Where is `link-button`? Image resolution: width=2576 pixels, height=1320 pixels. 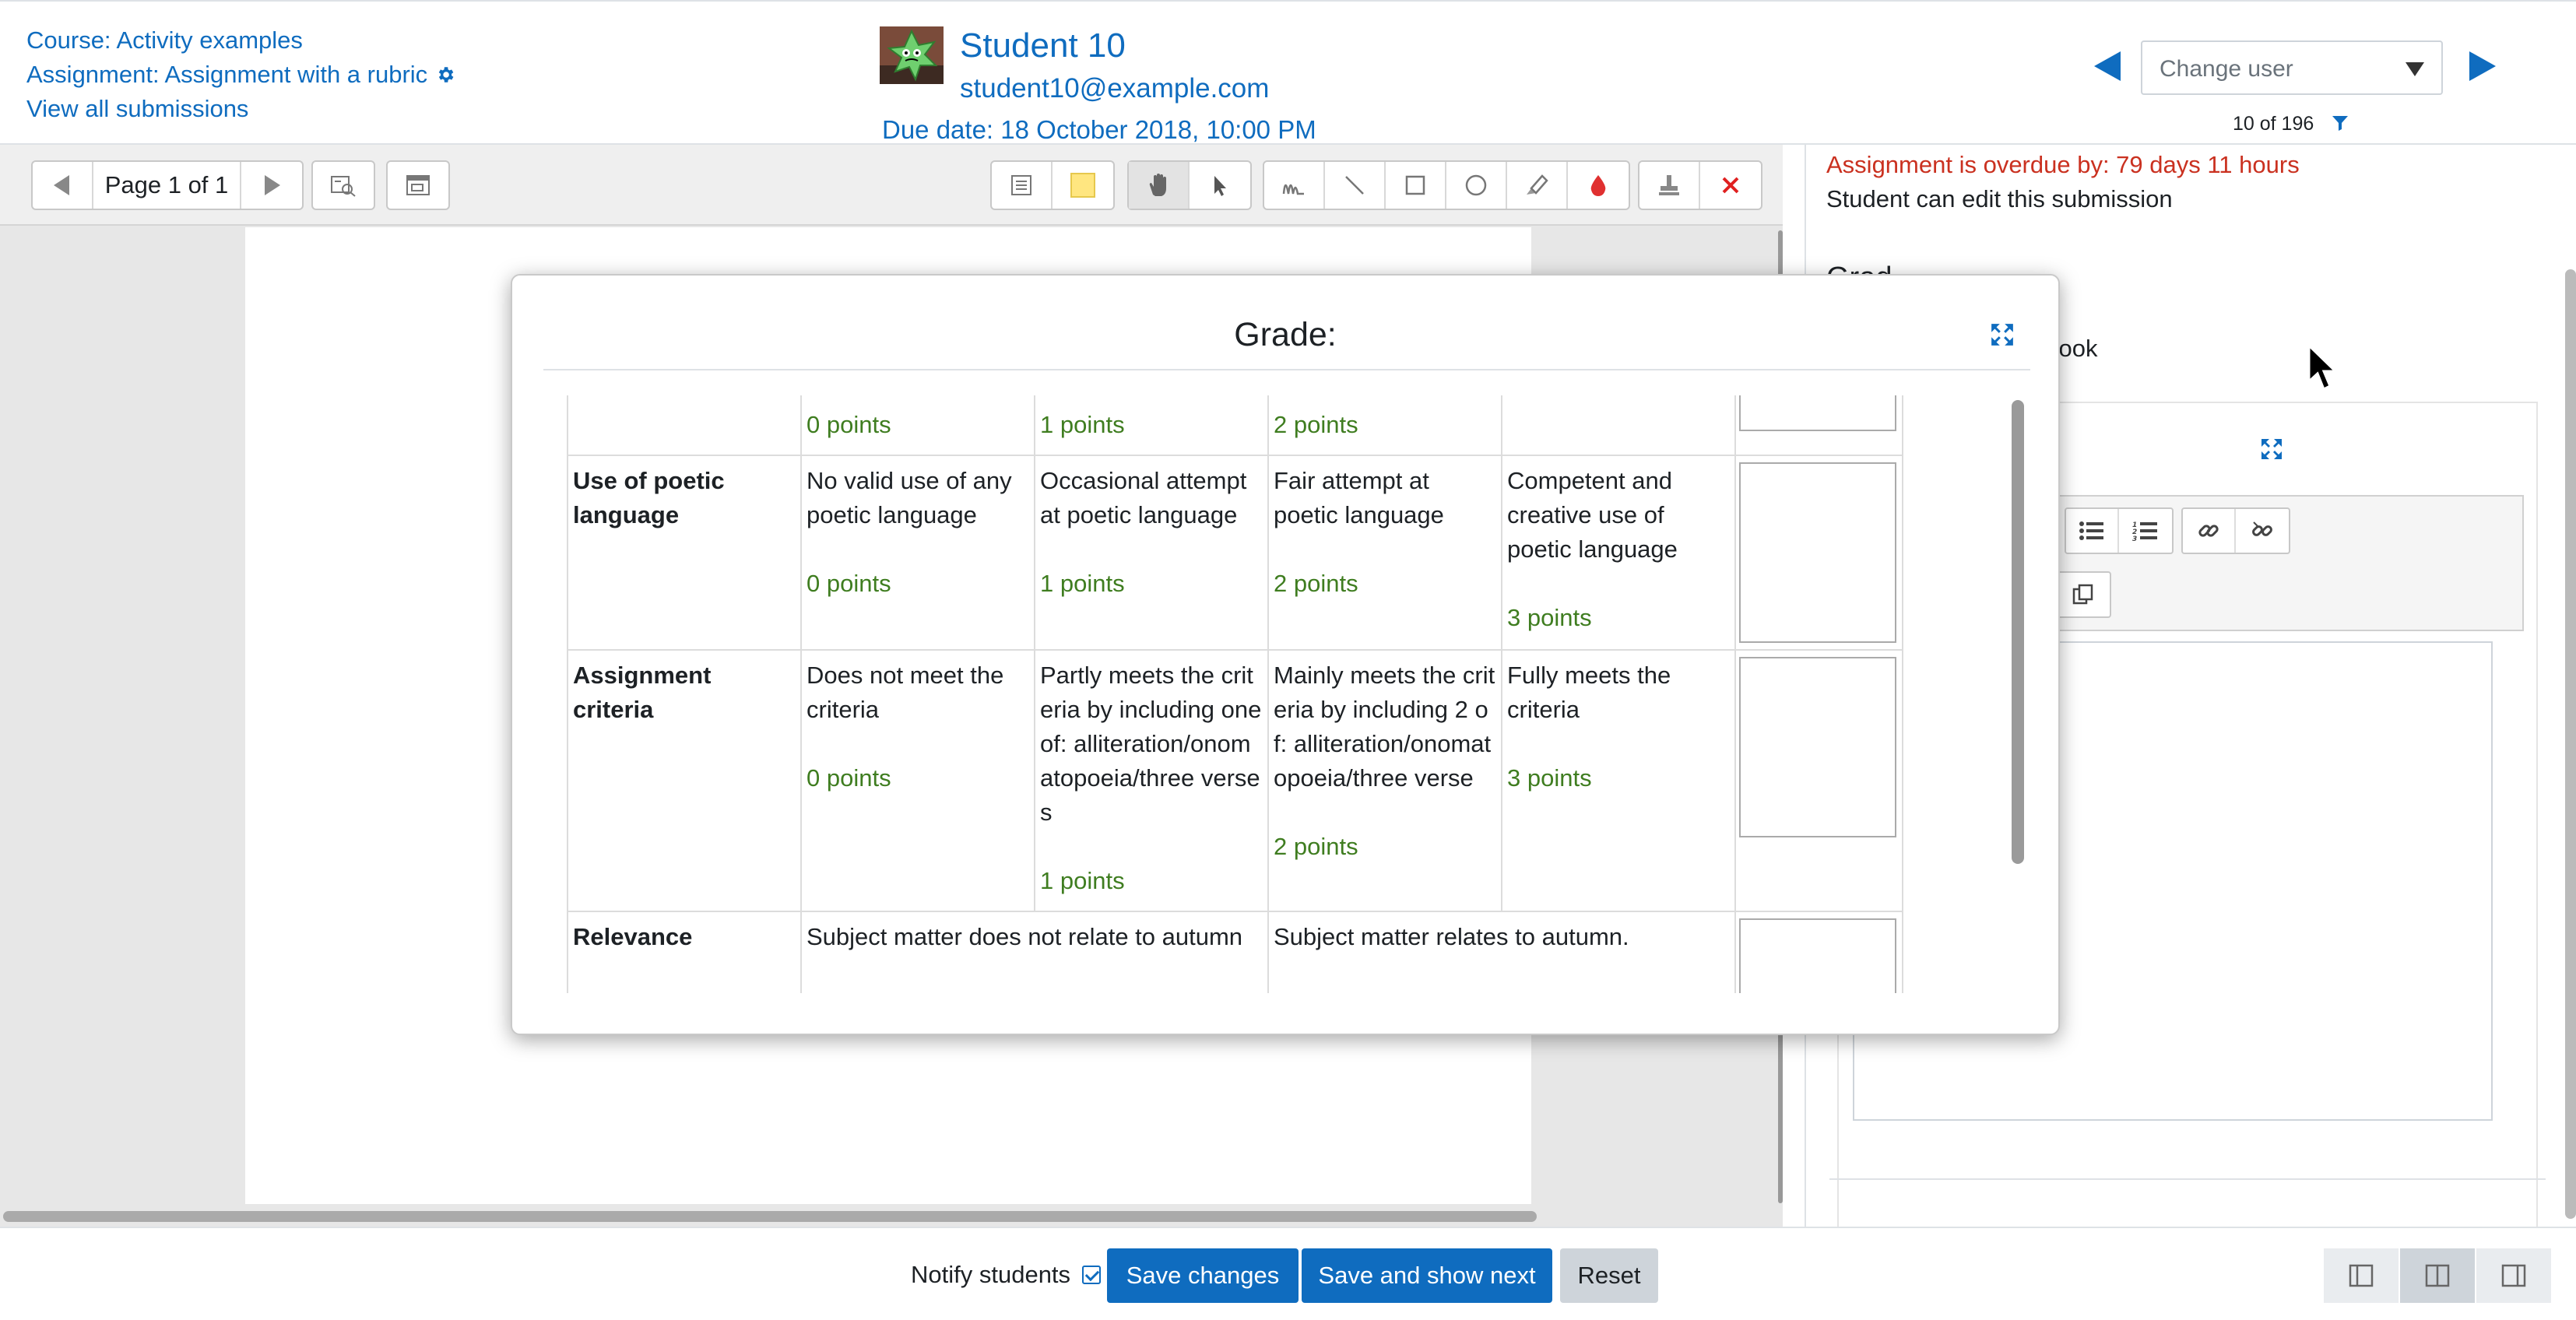 link-button is located at coordinates (2209, 531).